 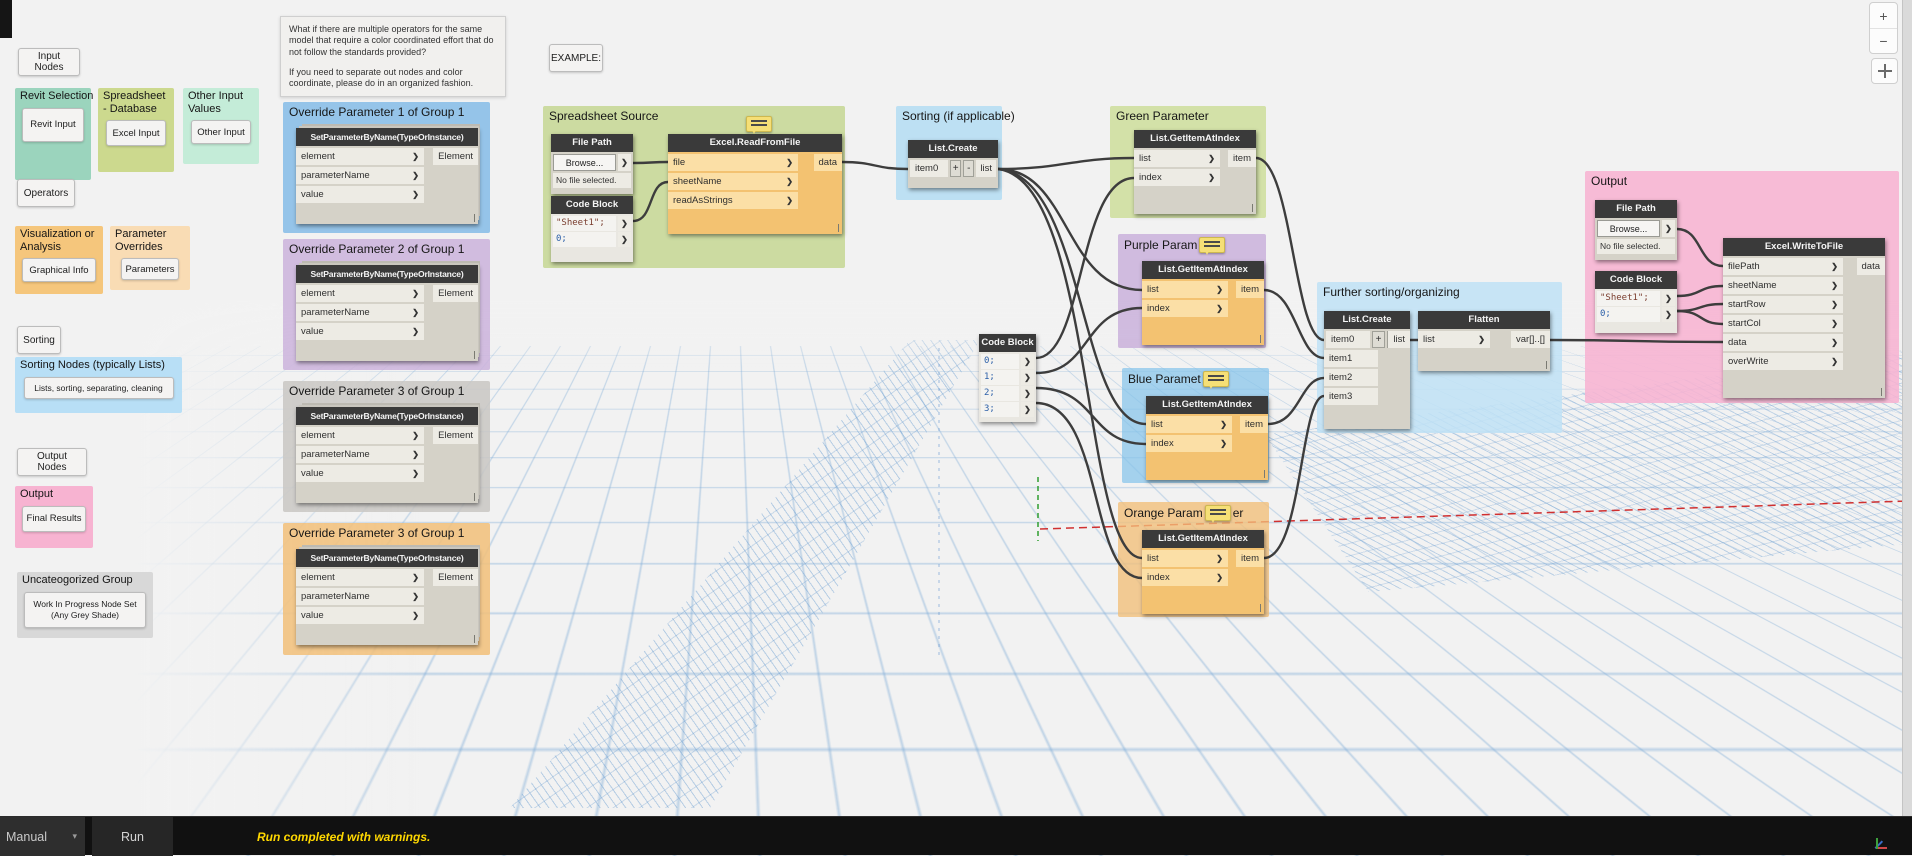 What do you see at coordinates (53, 124) in the screenshot?
I see `legend-item-revit-input: Revit Input` at bounding box center [53, 124].